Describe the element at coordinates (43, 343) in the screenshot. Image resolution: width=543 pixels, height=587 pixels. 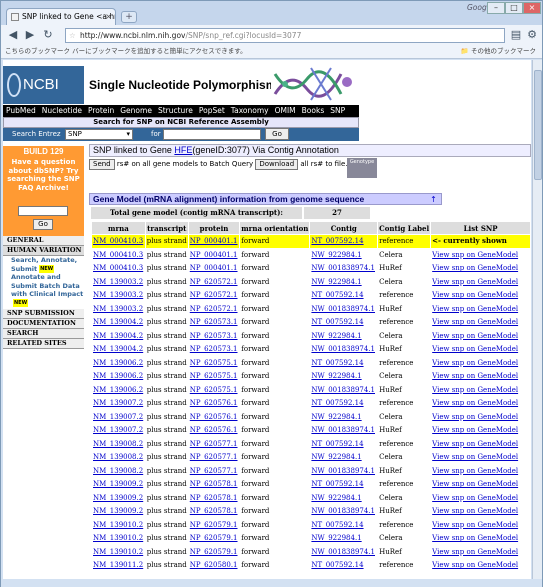
I see `menu-related-sites: RELATED SITES` at that location.